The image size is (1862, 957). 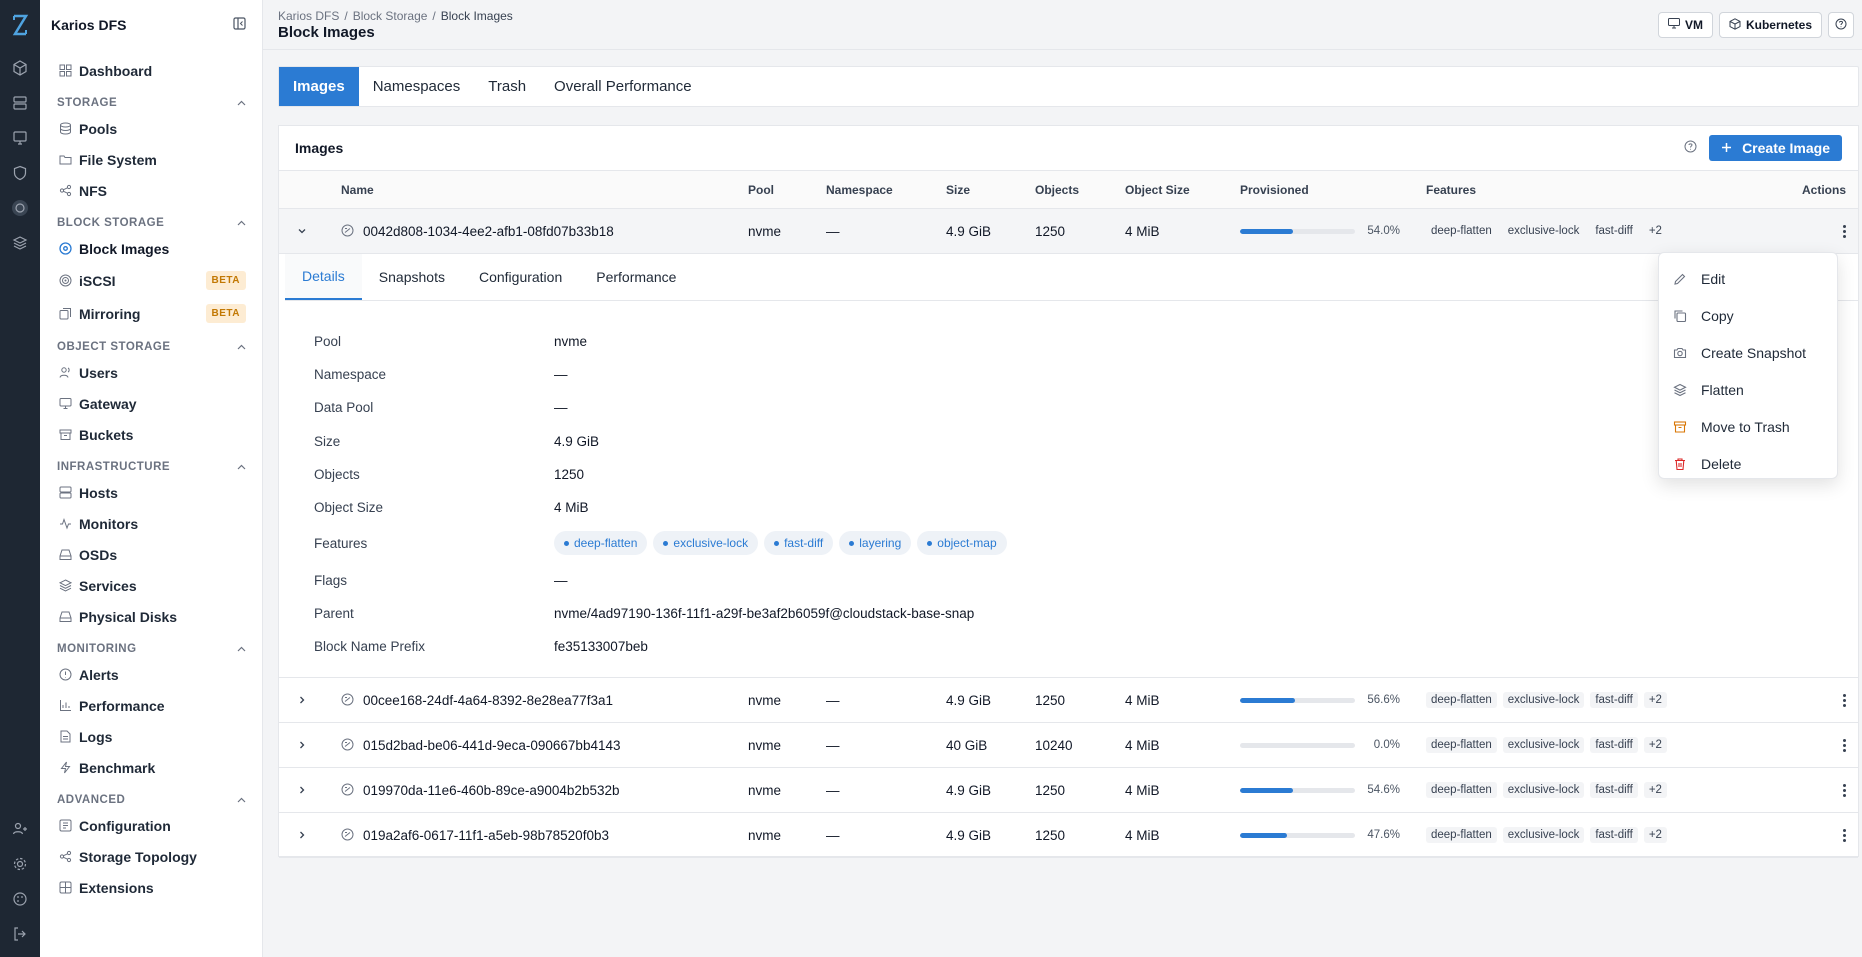 I want to click on sidebar-section-object-storage: OBJECT STORAGE, so click(x=151, y=347).